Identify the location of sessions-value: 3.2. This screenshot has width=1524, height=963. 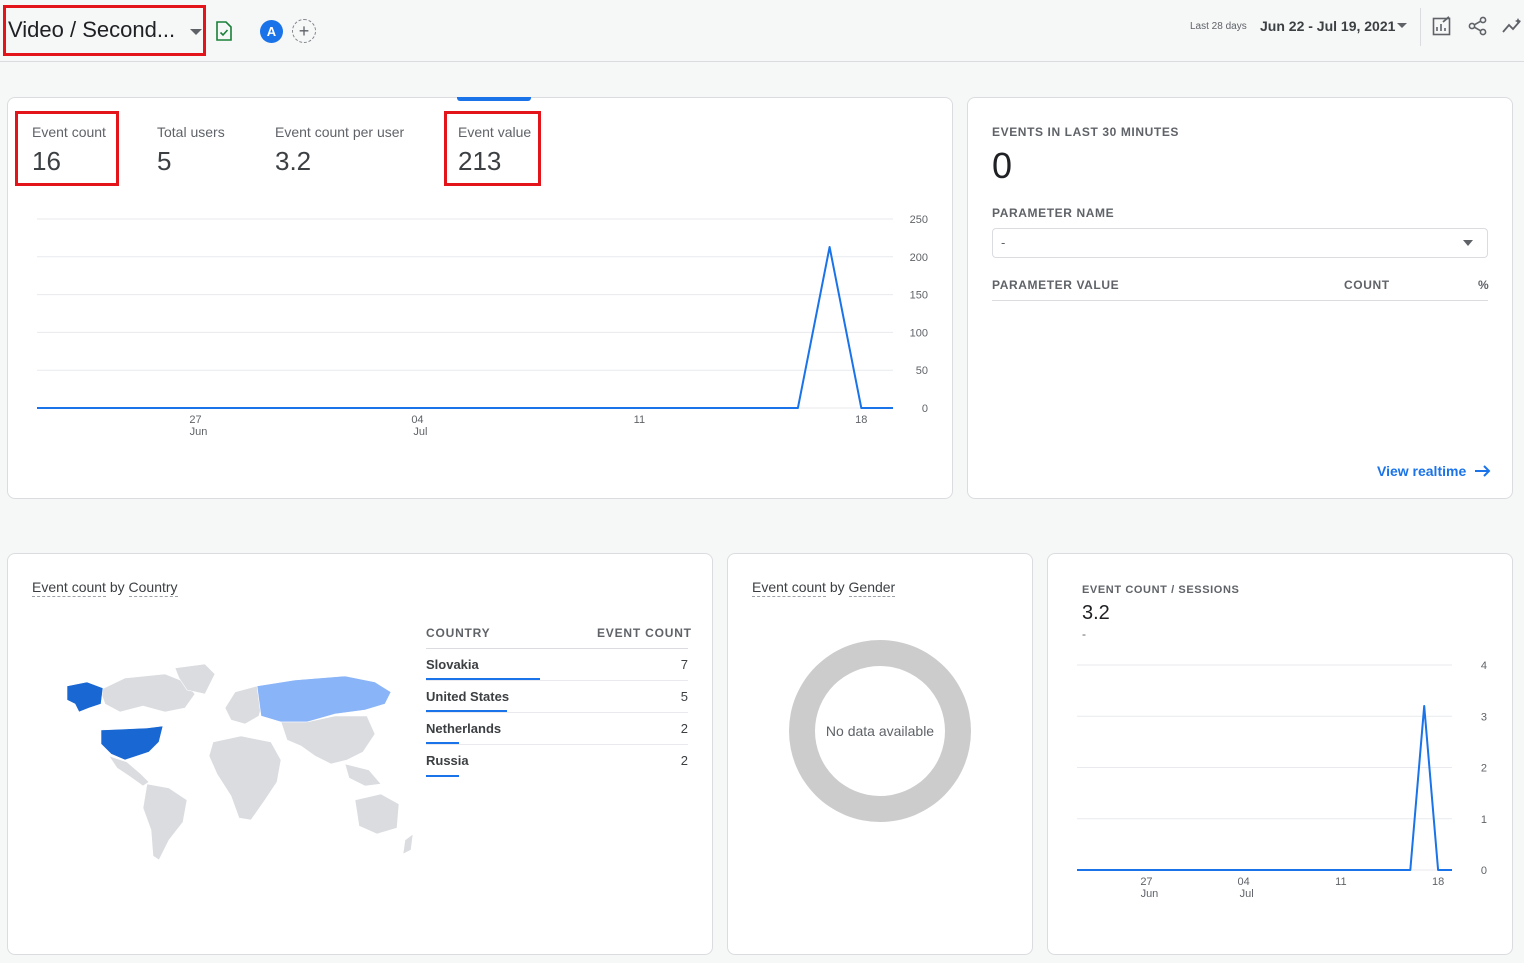
(1096, 613).